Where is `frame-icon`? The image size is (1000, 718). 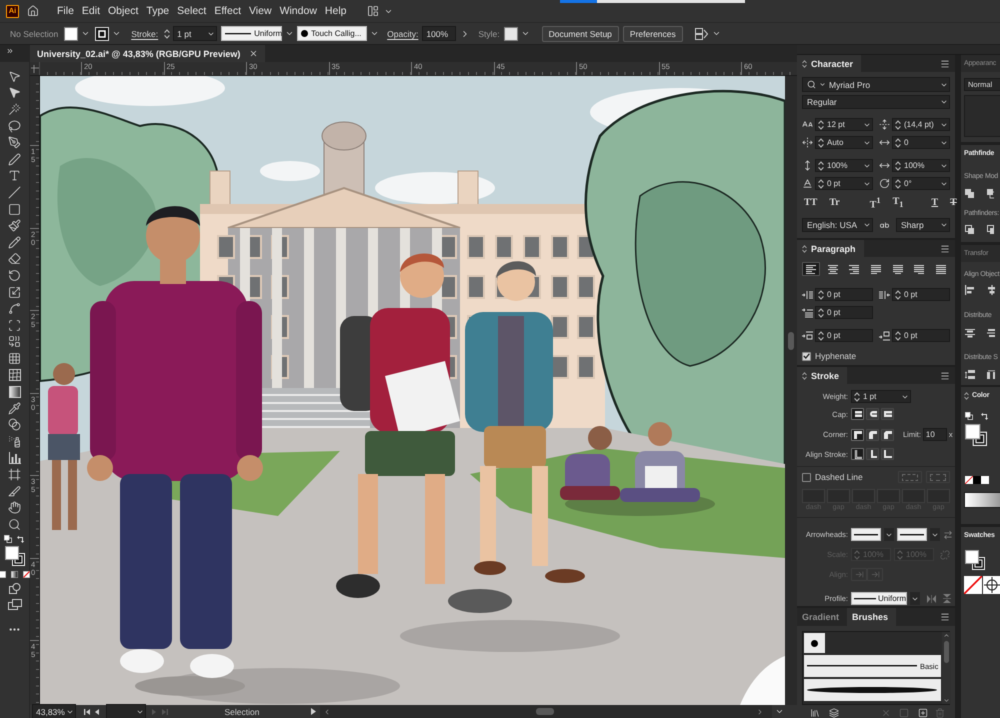
frame-icon is located at coordinates (14, 475).